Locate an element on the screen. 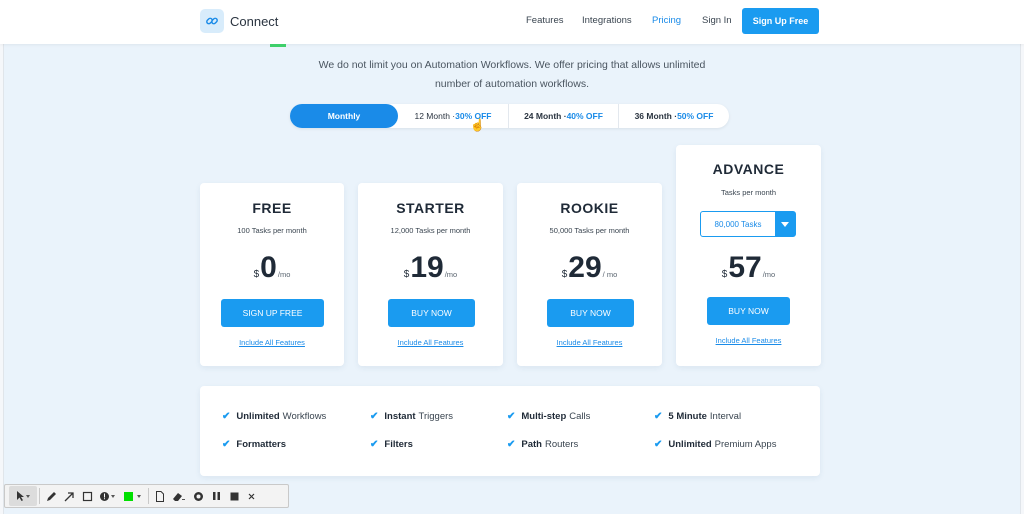 The height and width of the screenshot is (514, 1024). nav-features: Features is located at coordinates (545, 20).